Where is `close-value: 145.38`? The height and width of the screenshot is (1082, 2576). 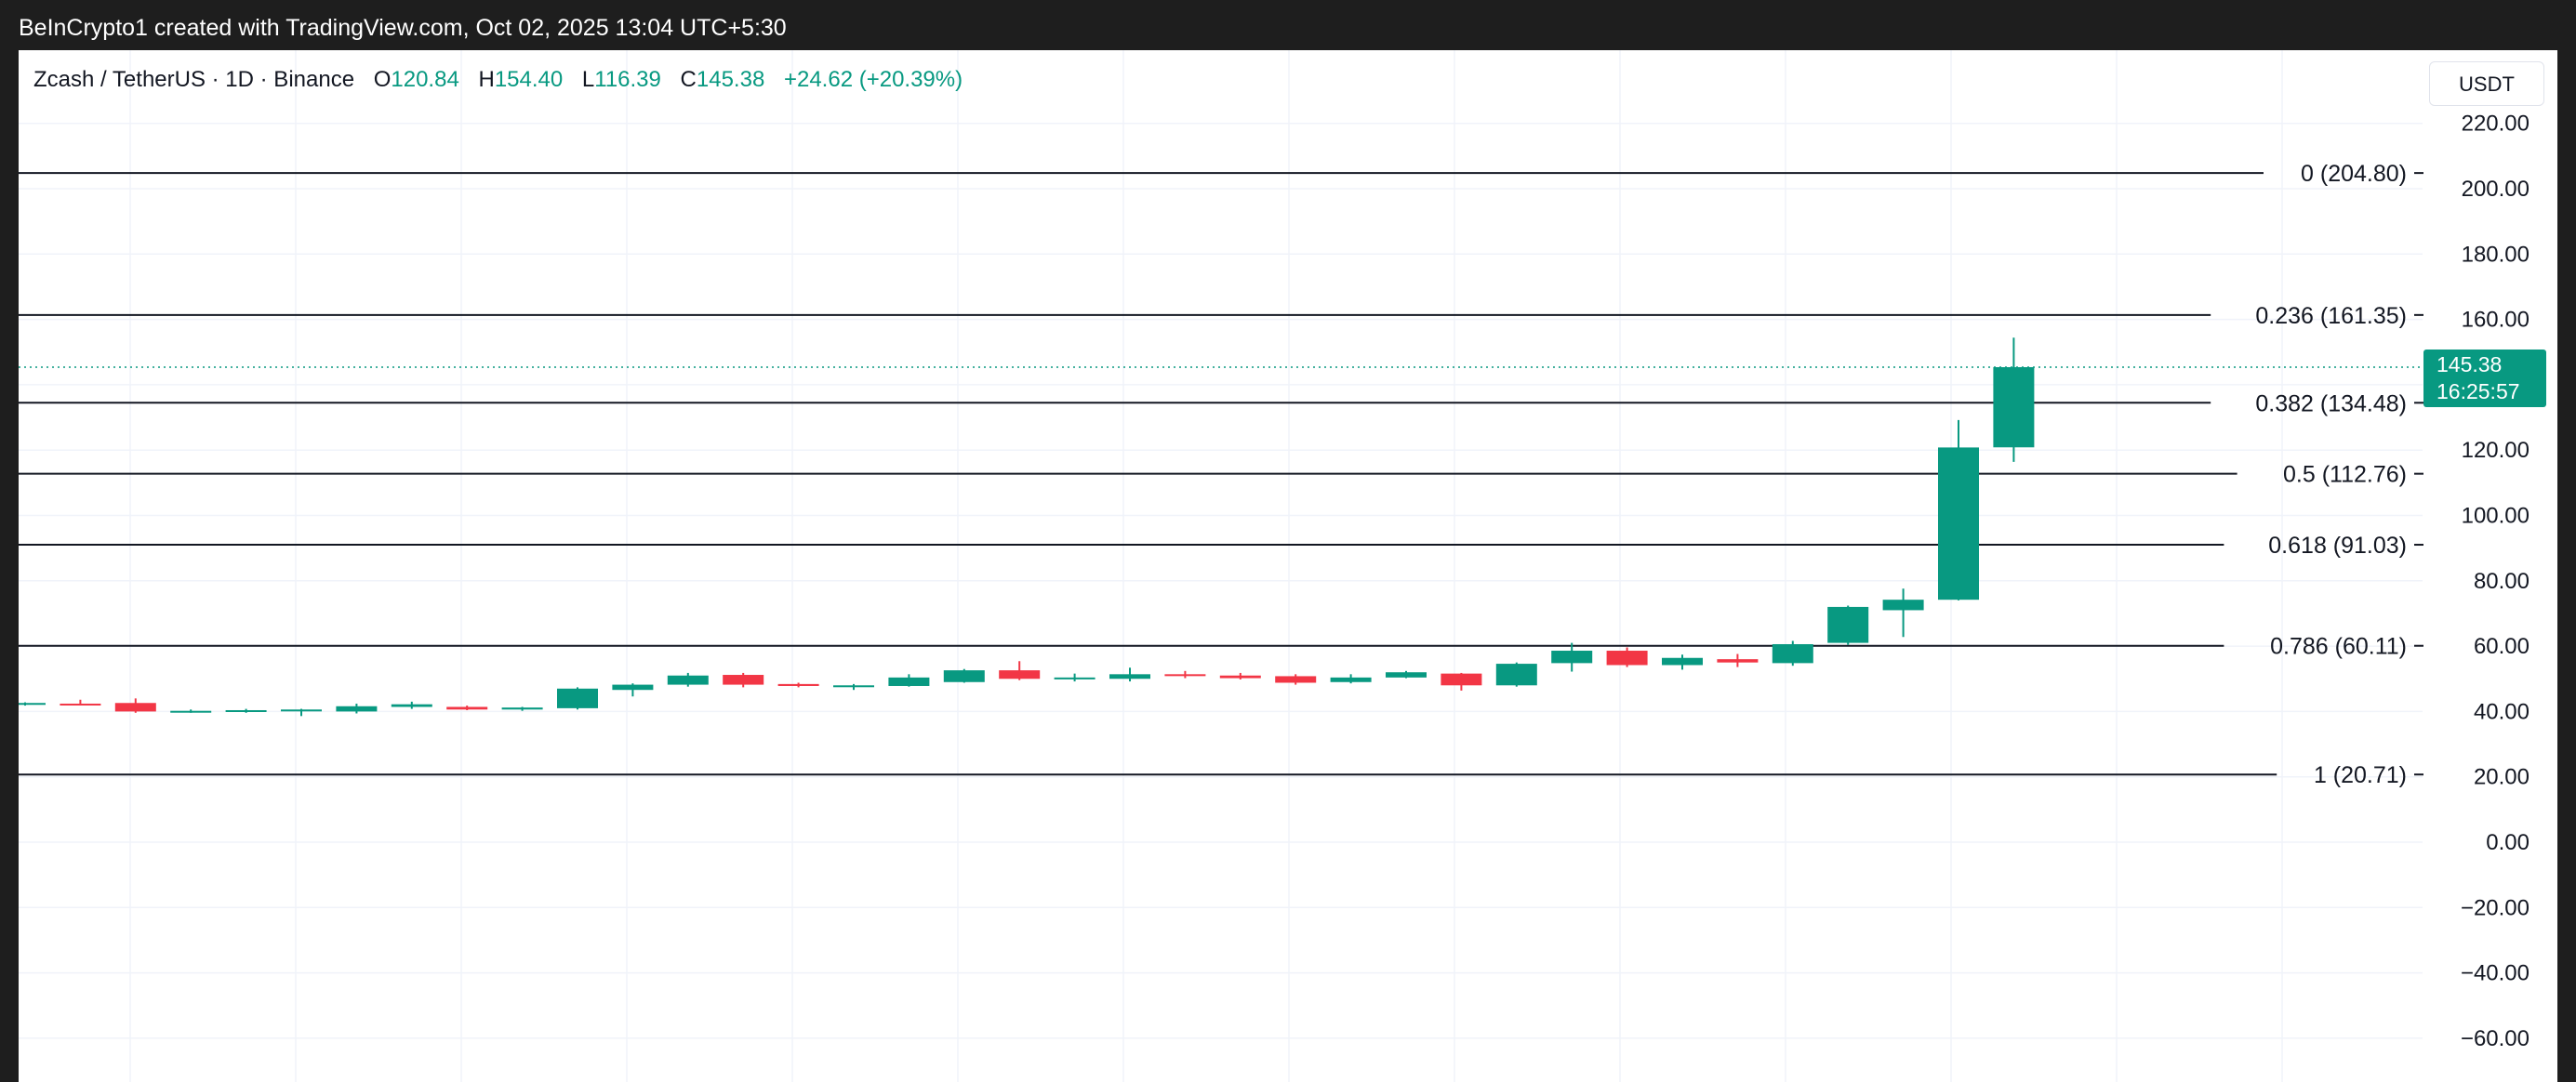 close-value: 145.38 is located at coordinates (730, 80).